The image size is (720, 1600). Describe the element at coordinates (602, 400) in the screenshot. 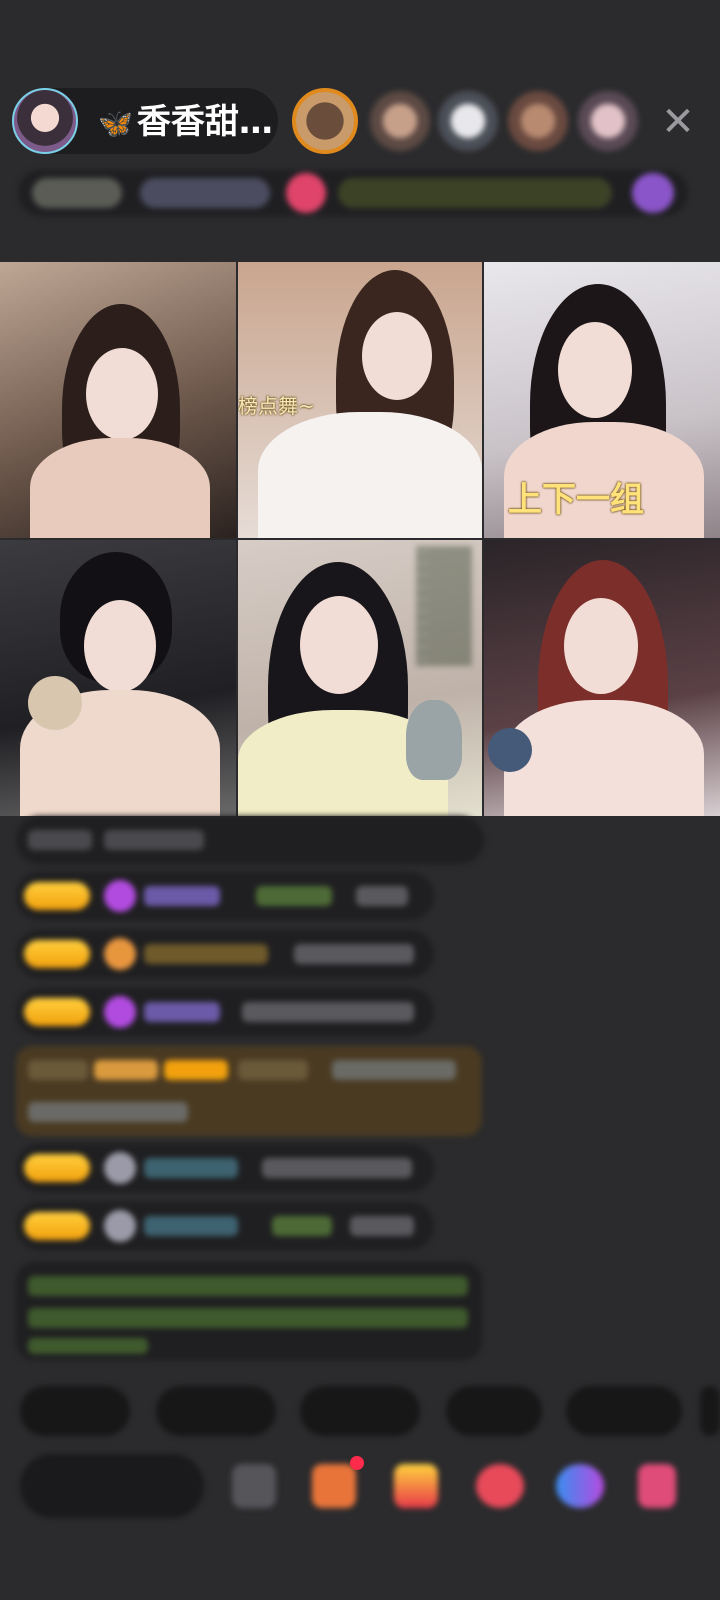

I see `video-tile-3: 上下一组` at that location.